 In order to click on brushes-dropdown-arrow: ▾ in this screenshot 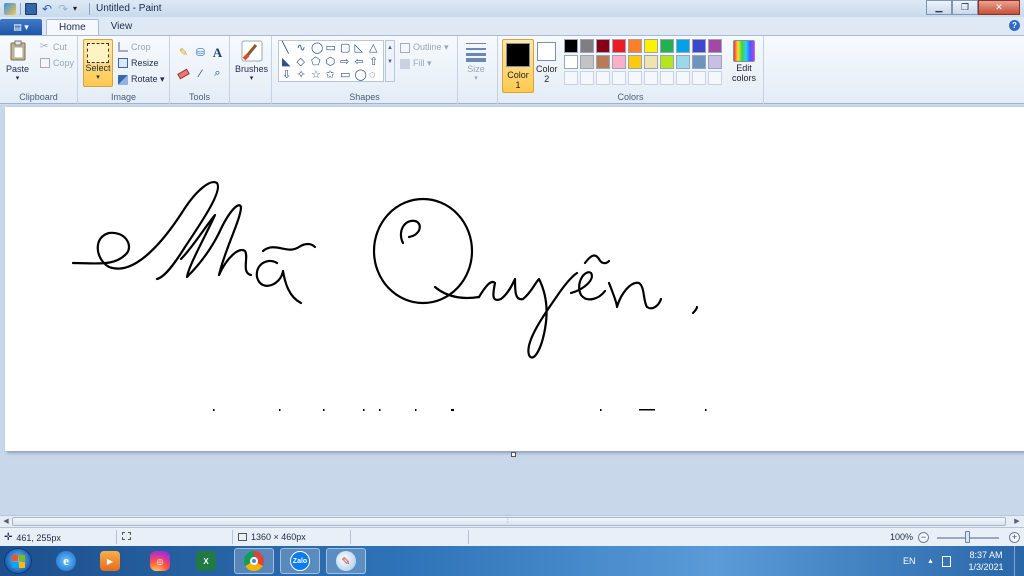, I will do `click(252, 78)`.